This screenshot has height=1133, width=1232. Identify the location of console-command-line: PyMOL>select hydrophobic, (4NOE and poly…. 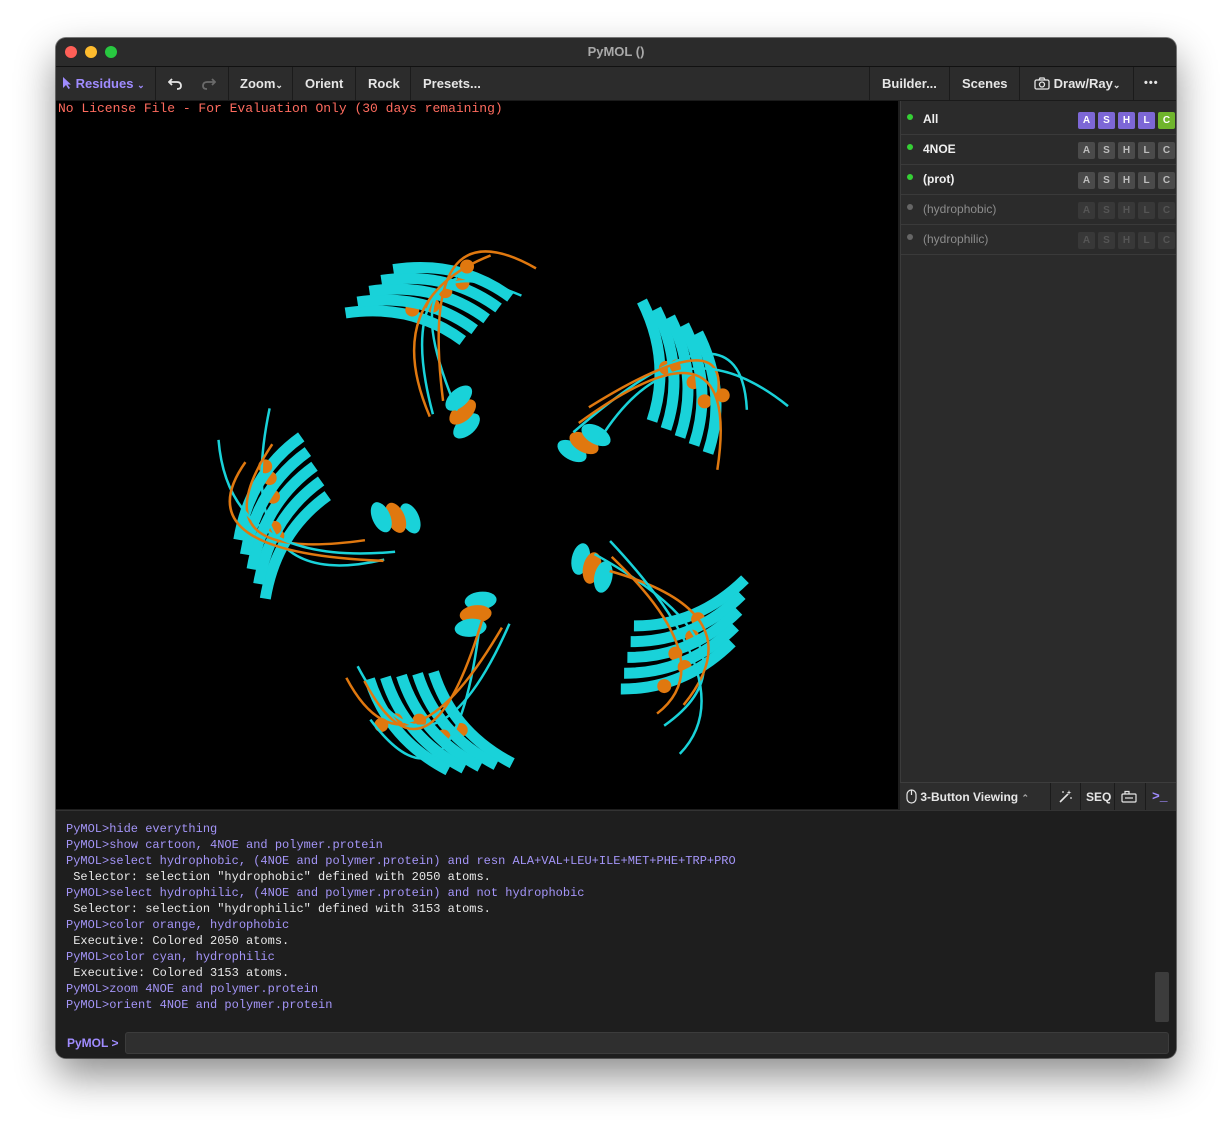
(401, 861).